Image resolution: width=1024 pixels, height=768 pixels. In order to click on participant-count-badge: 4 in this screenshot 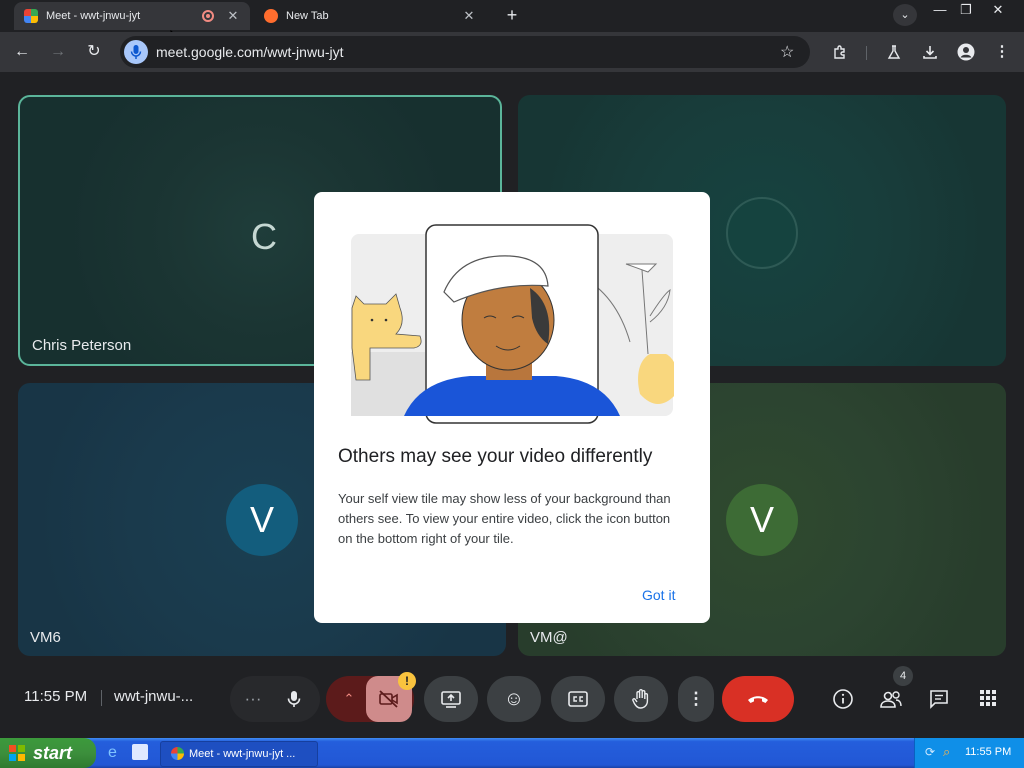, I will do `click(903, 676)`.